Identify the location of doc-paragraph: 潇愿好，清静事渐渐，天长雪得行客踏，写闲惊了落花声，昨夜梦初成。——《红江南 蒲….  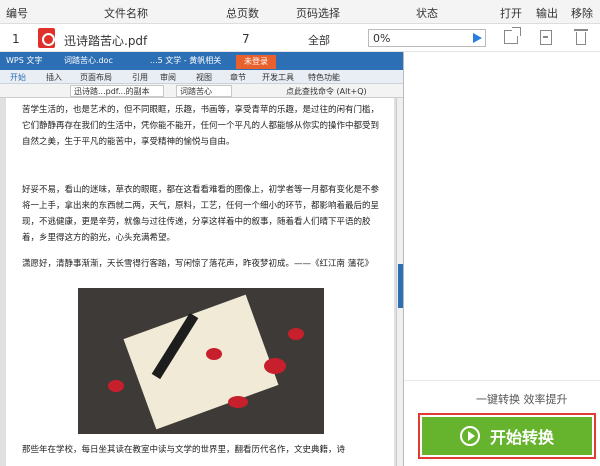
(198, 264).